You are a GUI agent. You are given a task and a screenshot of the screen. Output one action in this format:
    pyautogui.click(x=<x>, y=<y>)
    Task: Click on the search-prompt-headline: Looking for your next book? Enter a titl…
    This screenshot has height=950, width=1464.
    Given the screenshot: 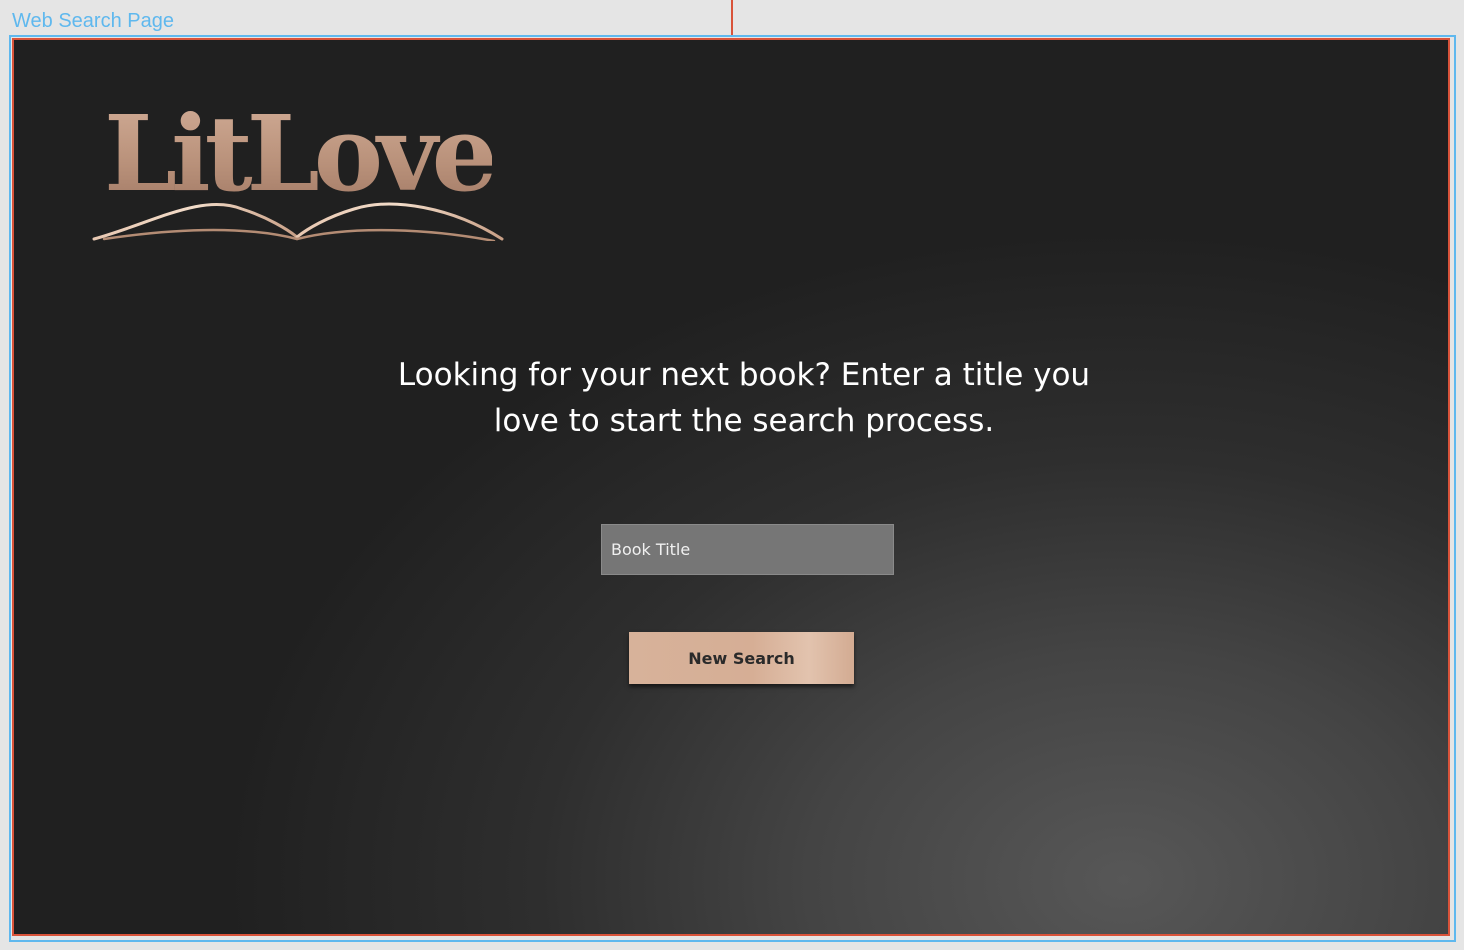 What is the action you would take?
    pyautogui.click(x=744, y=398)
    